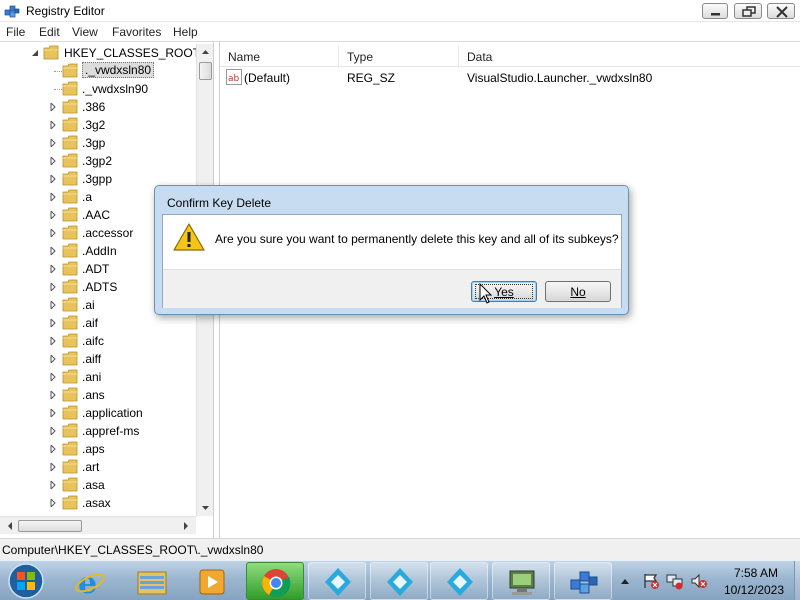 The height and width of the screenshot is (600, 800). I want to click on taskbar-file-explorer, so click(151, 581).